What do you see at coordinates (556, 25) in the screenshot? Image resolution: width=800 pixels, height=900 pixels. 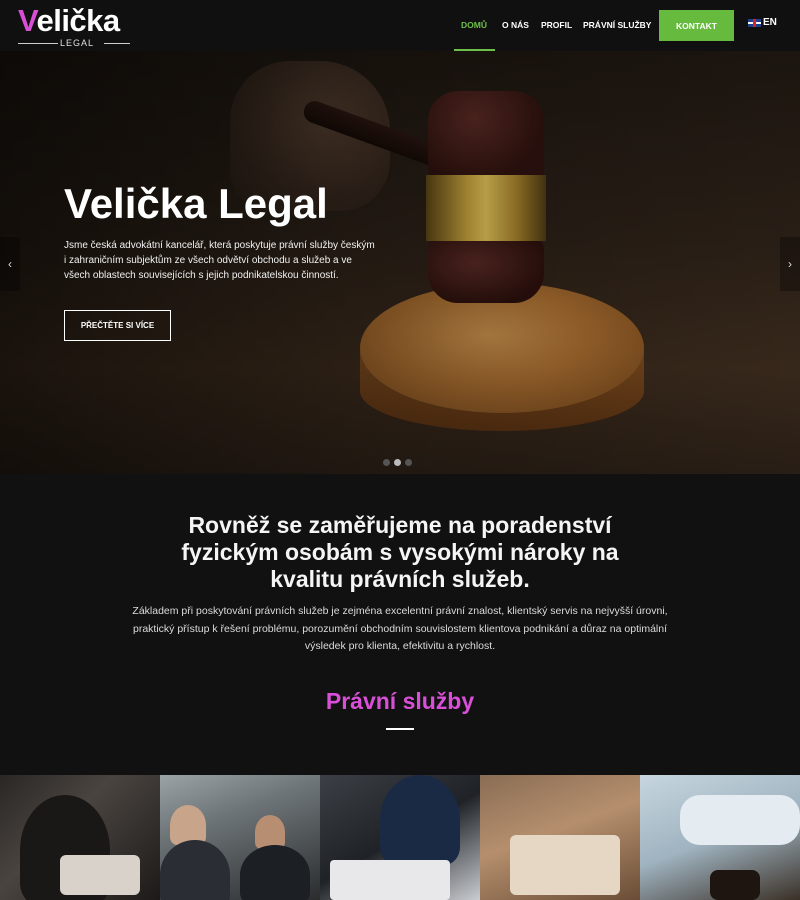 I see `nav-item-profil: PROFIL` at bounding box center [556, 25].